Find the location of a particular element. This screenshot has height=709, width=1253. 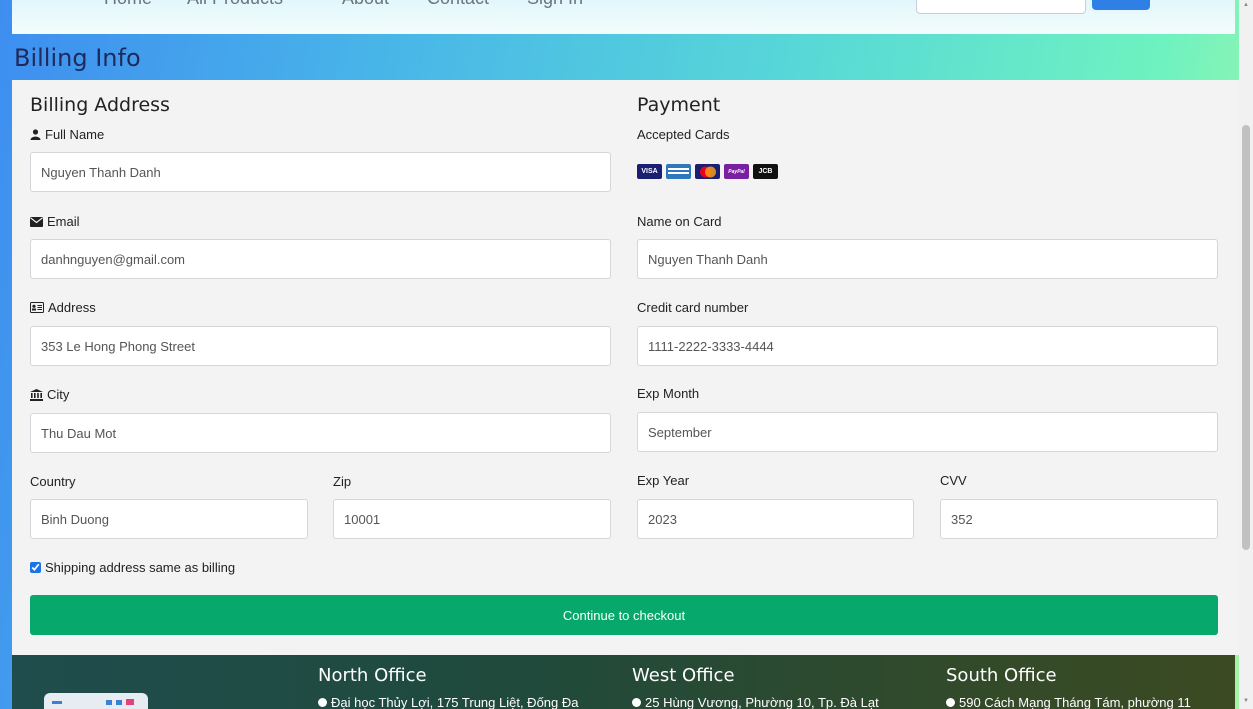

city-field is located at coordinates (320, 433).